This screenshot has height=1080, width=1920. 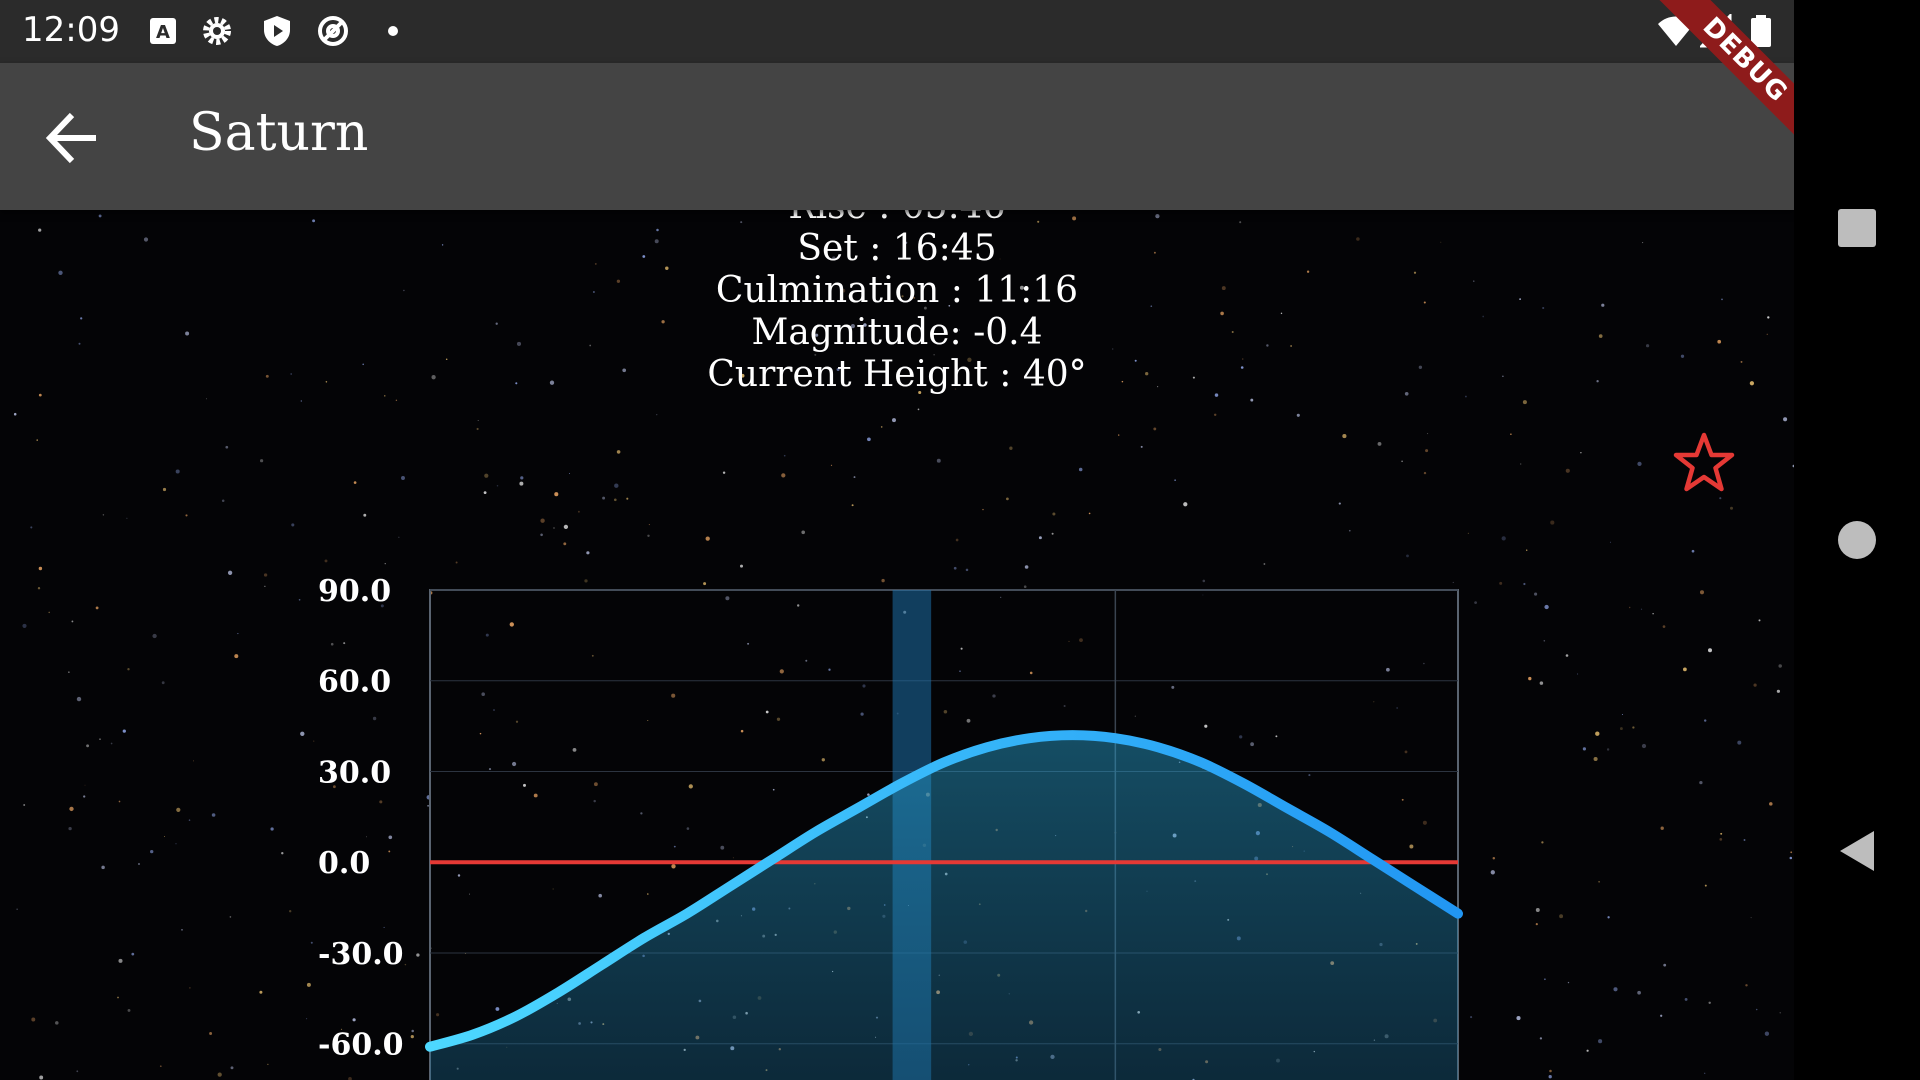 I want to click on settings-gear-icon, so click(x=217, y=31).